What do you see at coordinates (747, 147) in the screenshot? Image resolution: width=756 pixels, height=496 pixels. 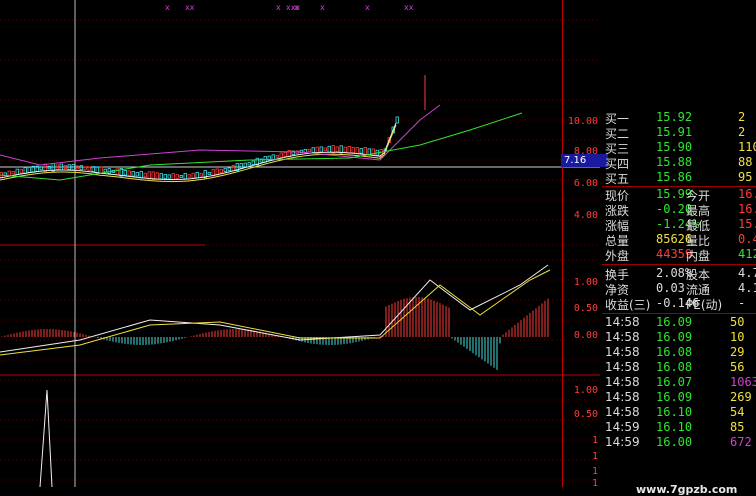 I see `order-volume: 110` at bounding box center [747, 147].